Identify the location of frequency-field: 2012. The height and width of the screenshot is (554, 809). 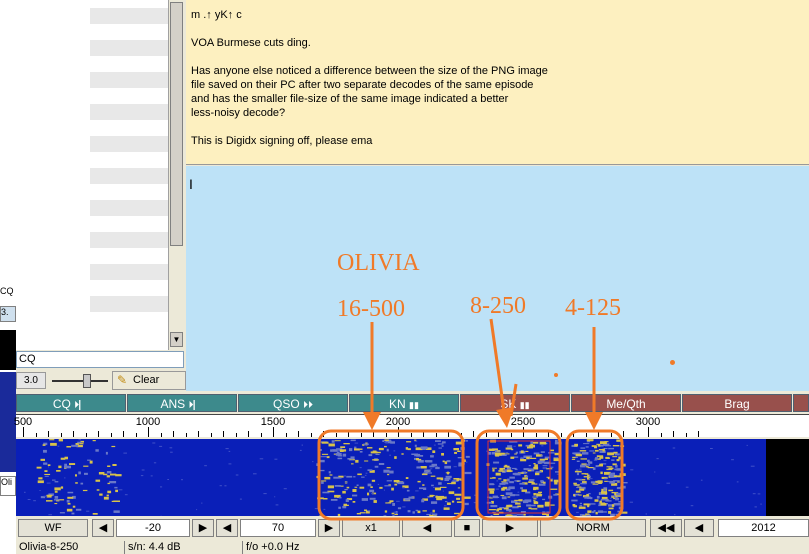
(763, 528).